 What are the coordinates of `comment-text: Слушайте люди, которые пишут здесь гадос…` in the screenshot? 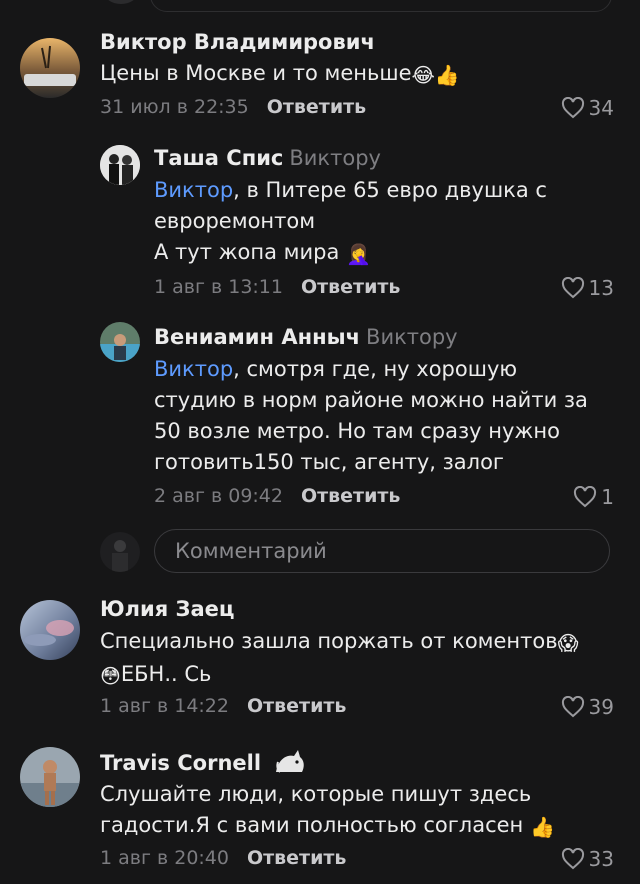 It's located at (355, 811).